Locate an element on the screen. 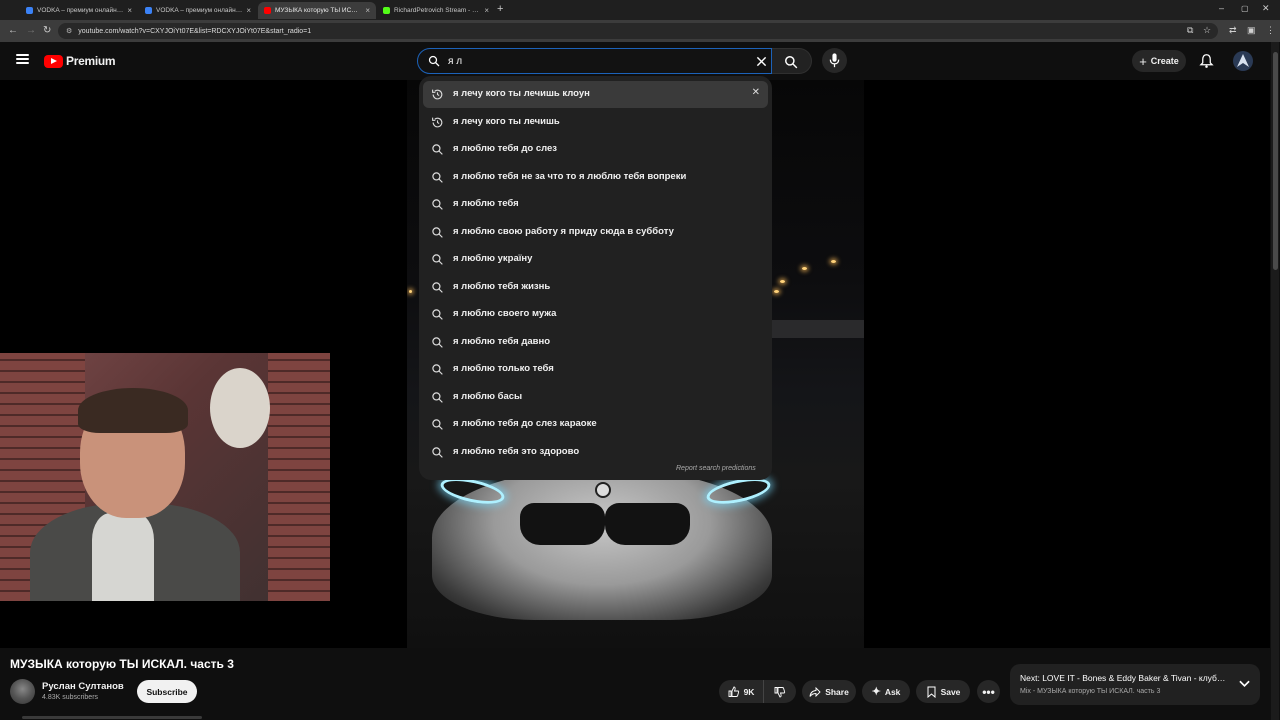  suggestion-text: я люблю только тебя is located at coordinates (503, 368).